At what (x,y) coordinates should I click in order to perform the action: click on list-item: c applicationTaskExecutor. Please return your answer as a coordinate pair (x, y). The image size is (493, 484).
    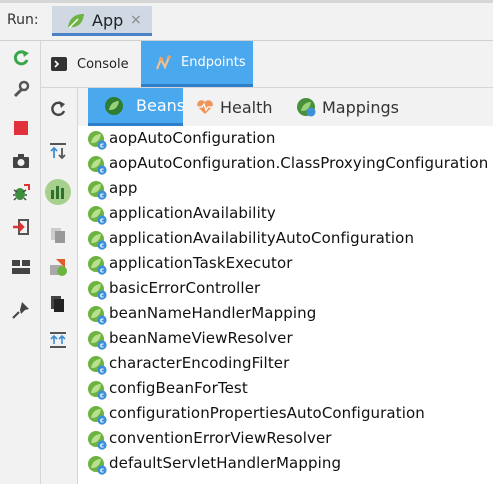
    Looking at the image, I should click on (285, 264).